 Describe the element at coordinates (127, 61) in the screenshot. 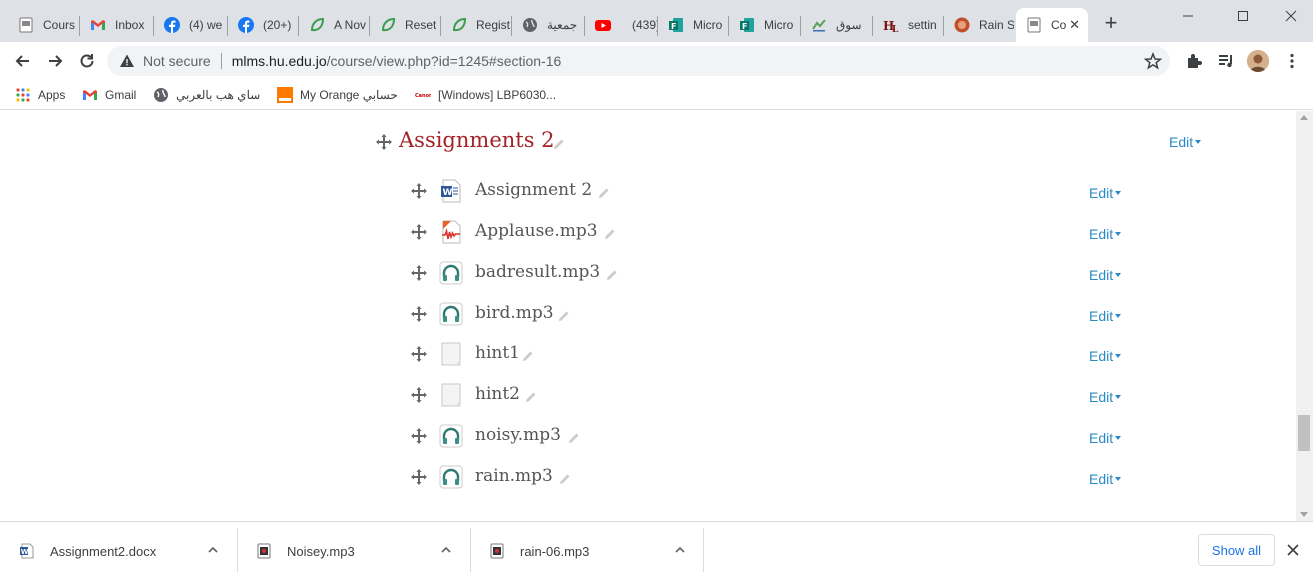

I see `warning-icon` at that location.